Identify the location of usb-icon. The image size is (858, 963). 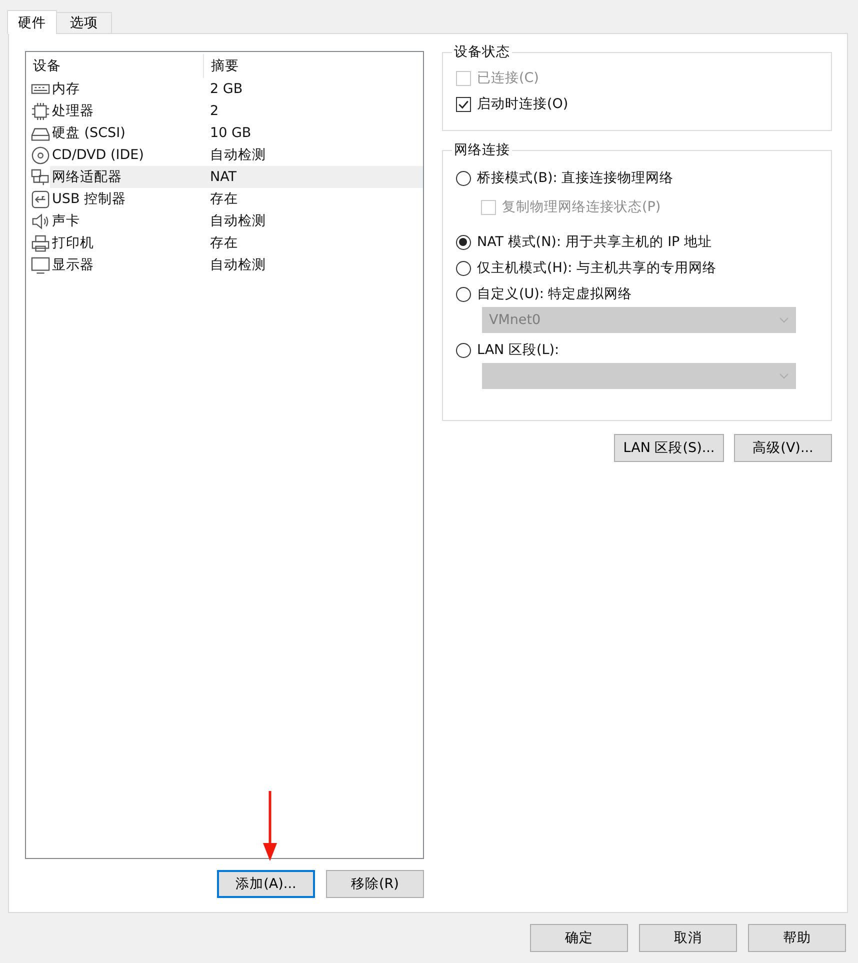
(40, 199).